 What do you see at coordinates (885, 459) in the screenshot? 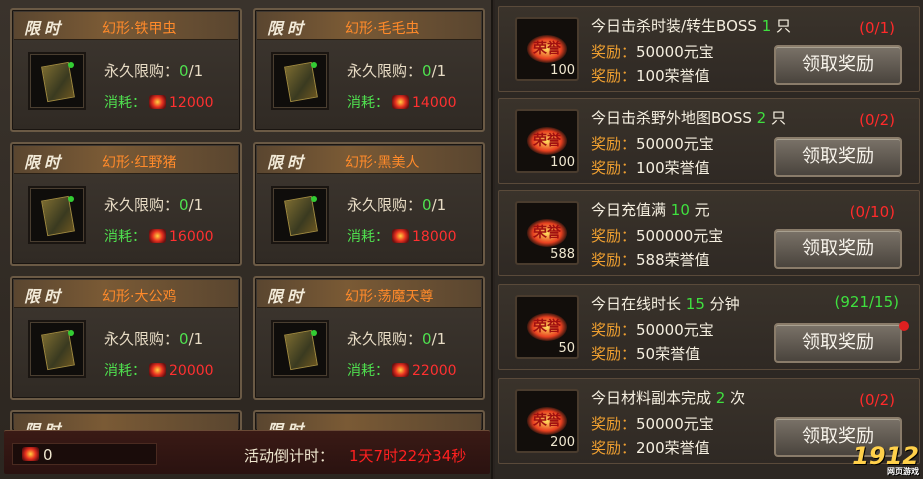
I see `site-logo: 1912 网页游戏` at bounding box center [885, 459].